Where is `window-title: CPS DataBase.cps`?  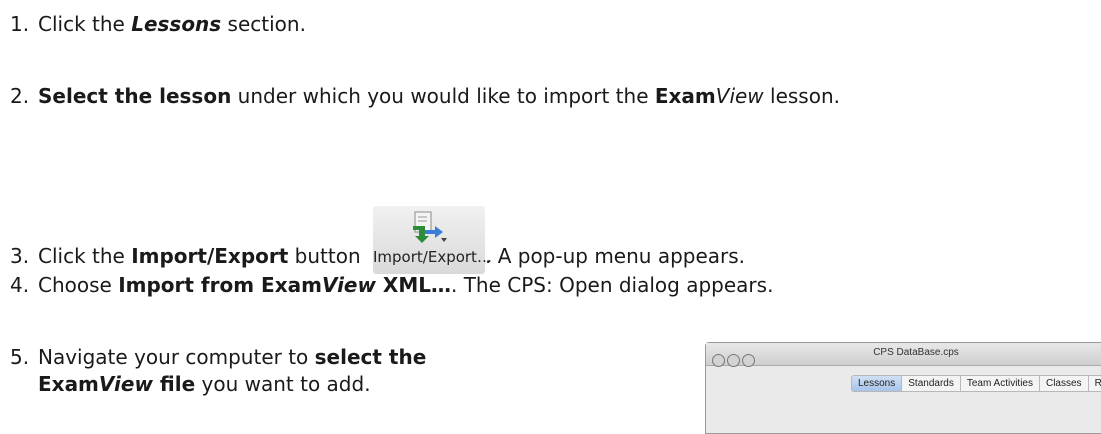
window-title: CPS DataBase.cps is located at coordinates (916, 352).